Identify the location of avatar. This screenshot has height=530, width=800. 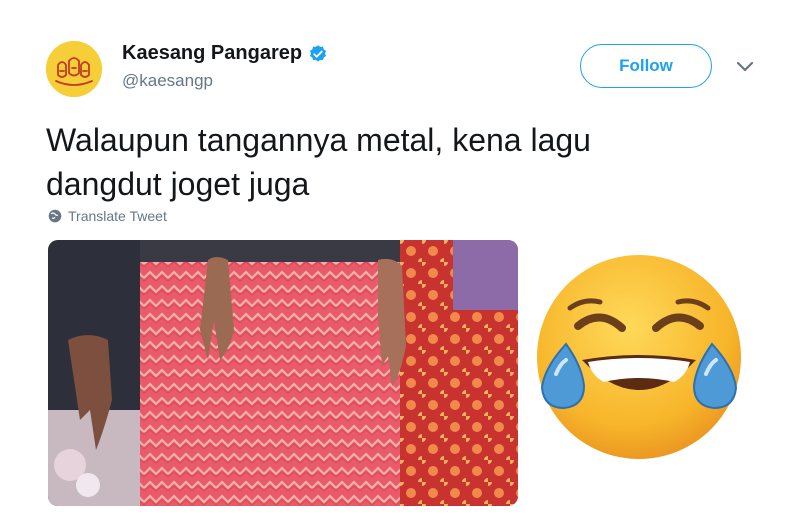
(74, 69).